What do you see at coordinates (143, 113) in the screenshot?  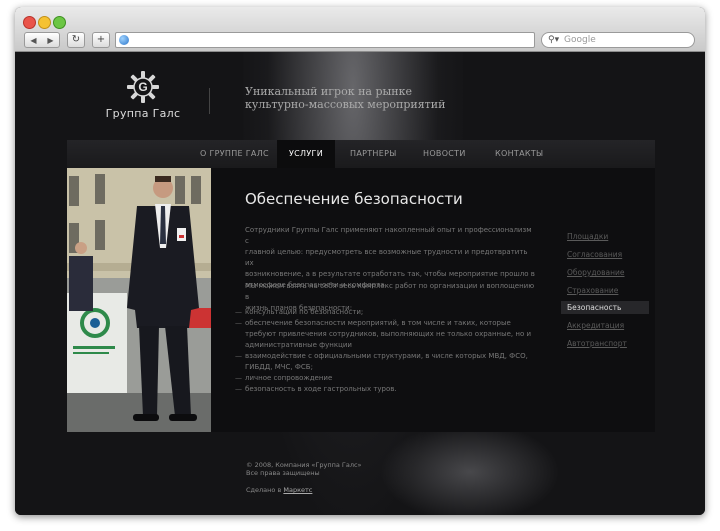 I see `logo-name: Группа Галс` at bounding box center [143, 113].